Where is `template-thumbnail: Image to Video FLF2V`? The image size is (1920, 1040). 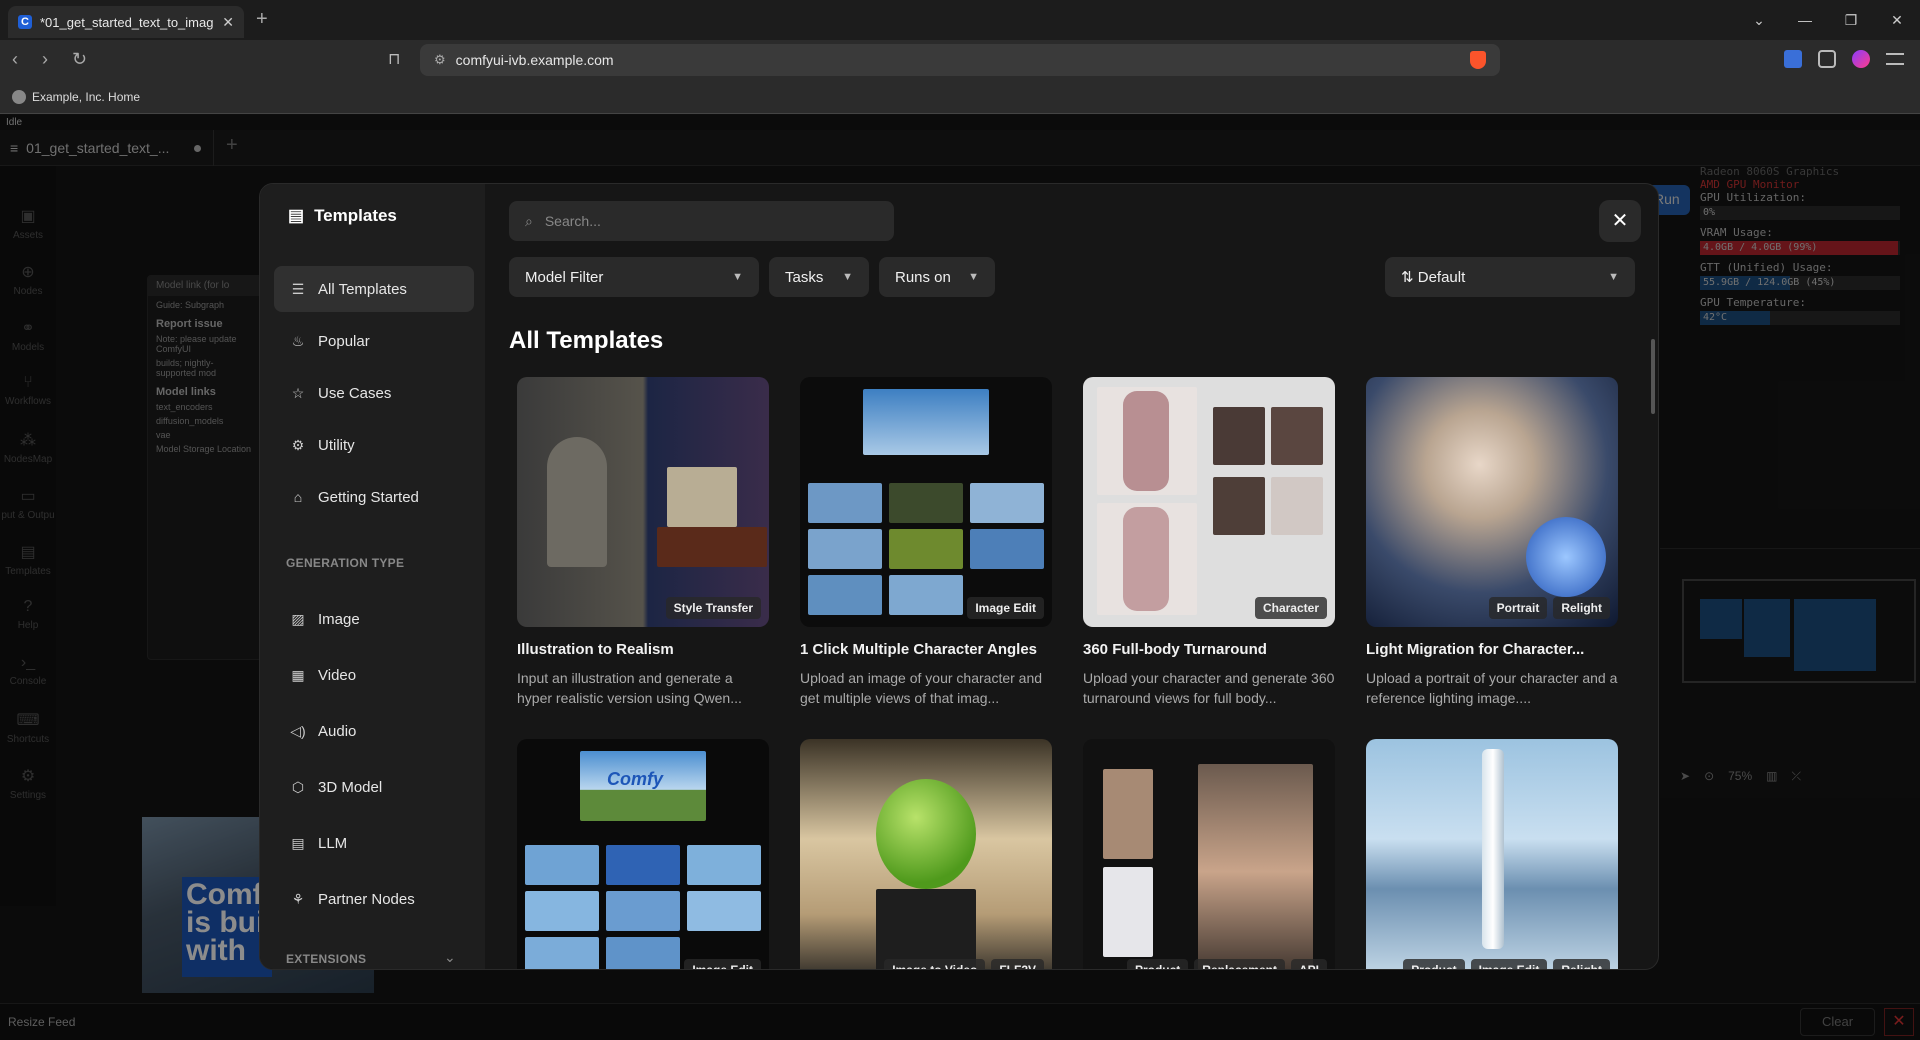
template-thumbnail: Image to Video FLF2V is located at coordinates (926, 854).